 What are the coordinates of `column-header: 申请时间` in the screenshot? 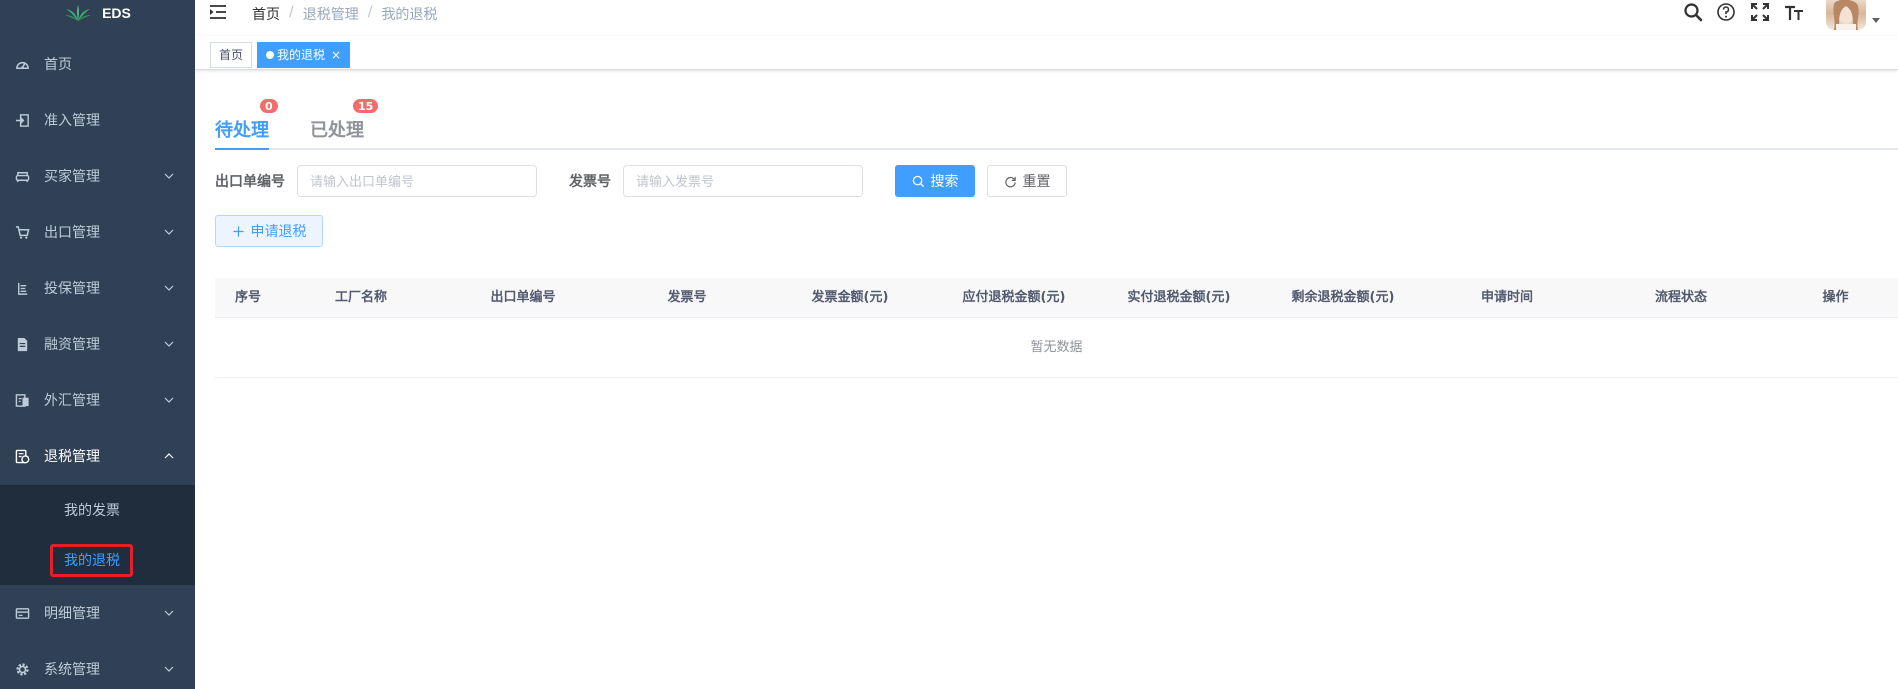 It's located at (1506, 297).